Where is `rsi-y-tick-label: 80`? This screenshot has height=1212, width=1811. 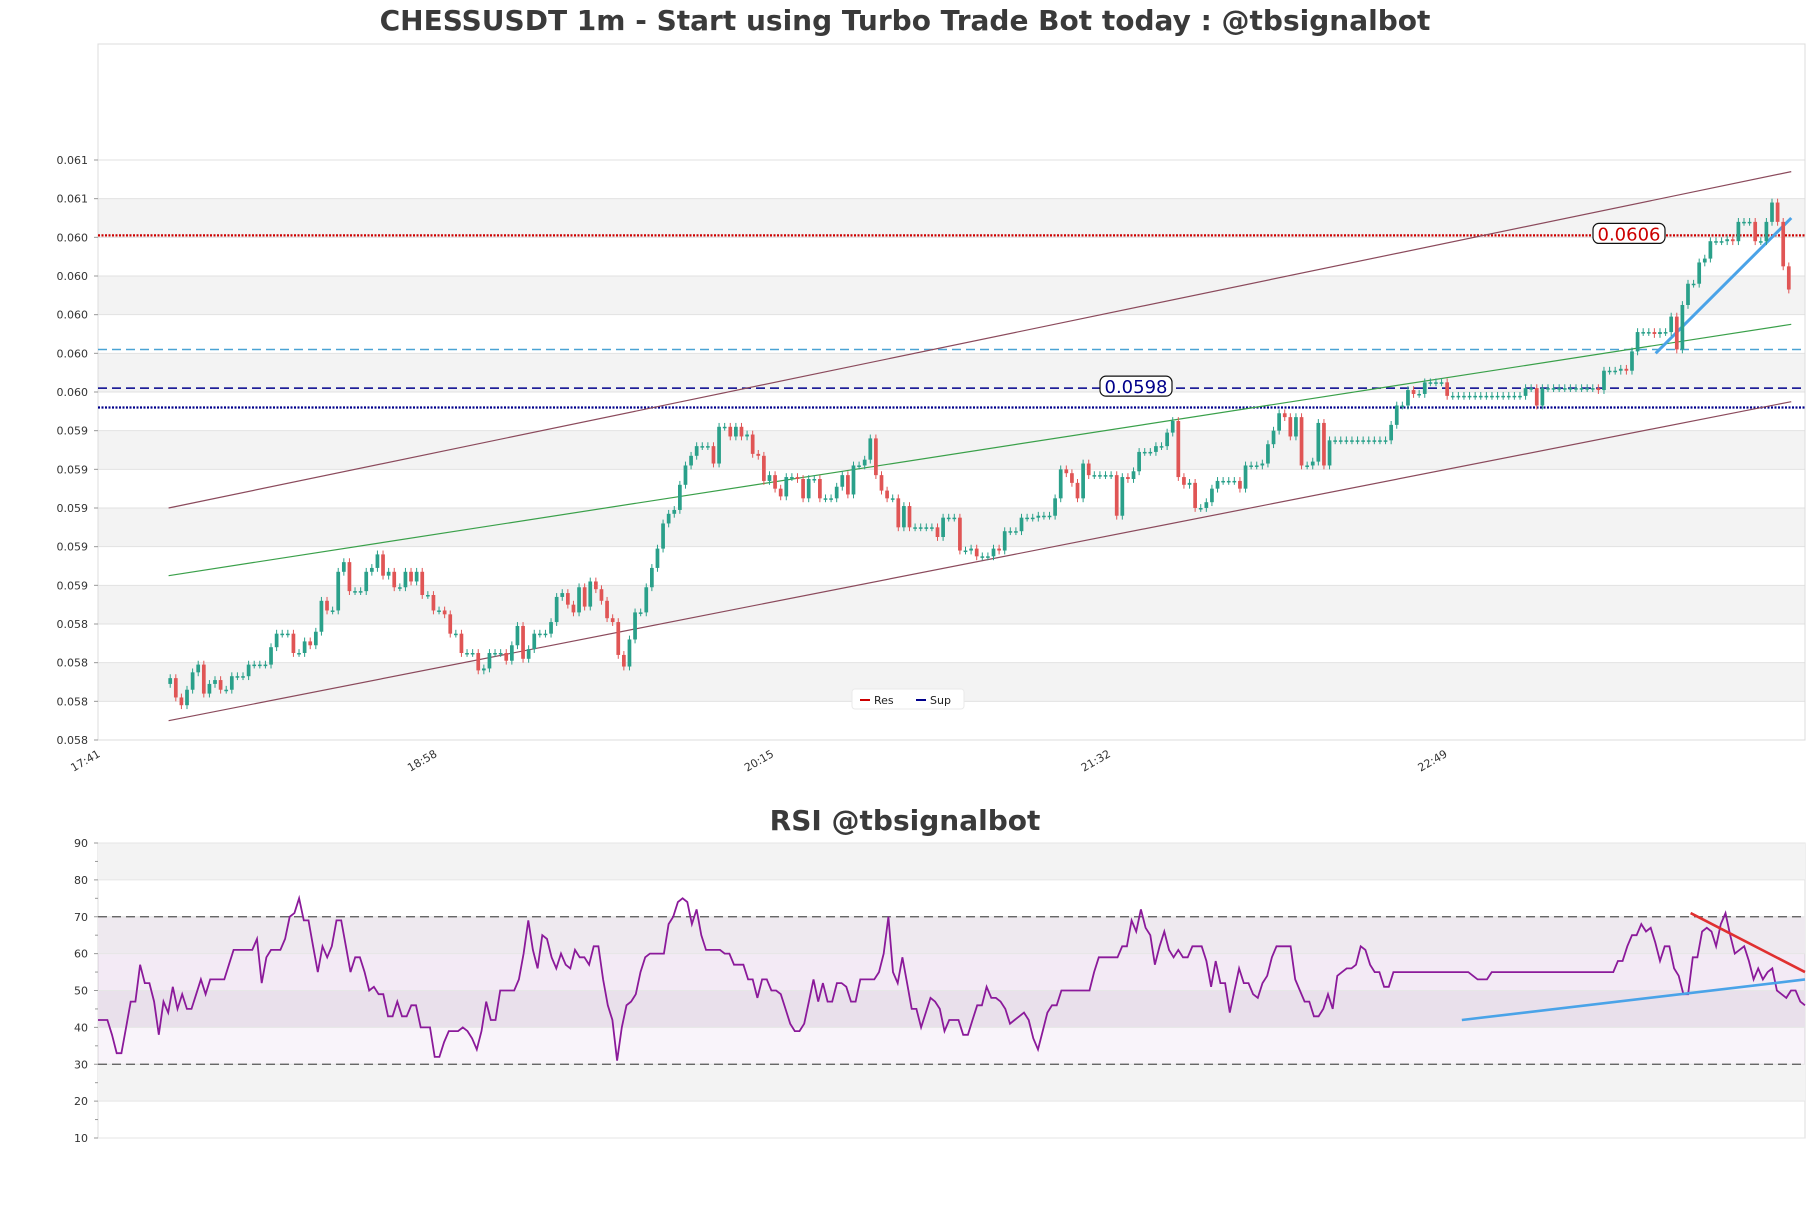 rsi-y-tick-label: 80 is located at coordinates (81, 880).